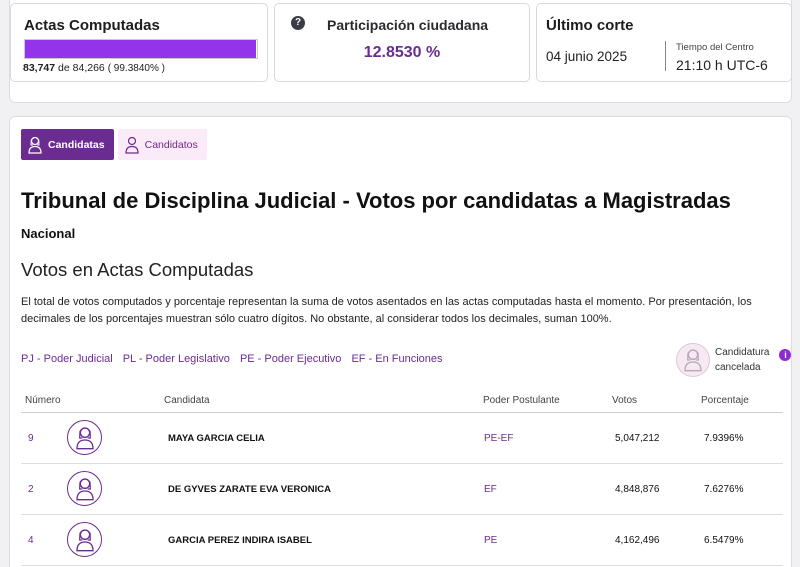  I want to click on legend-pl: PL - Poder Legislativo, so click(176, 359).